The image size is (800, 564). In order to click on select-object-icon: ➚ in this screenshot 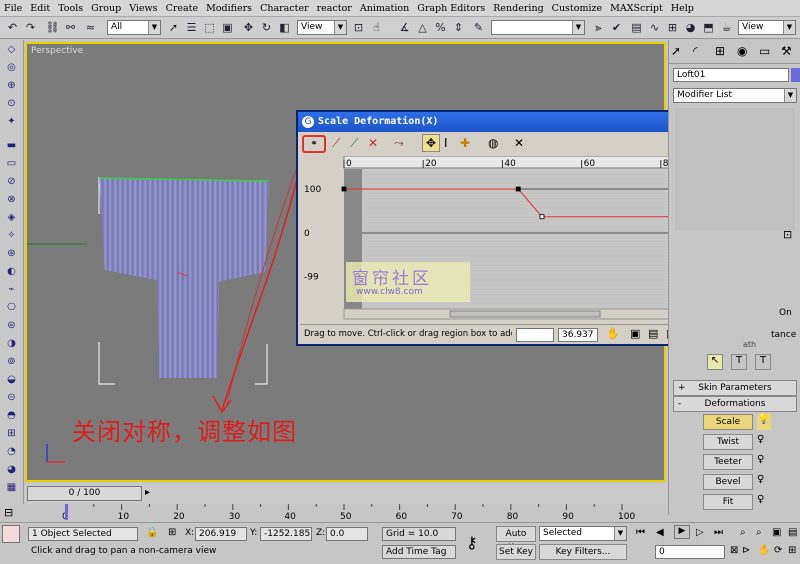, I will do `click(173, 27)`.